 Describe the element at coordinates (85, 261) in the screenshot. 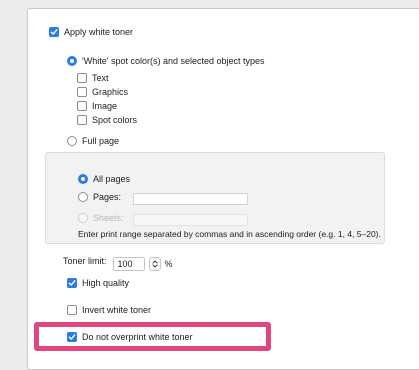

I see `toner-limit-label: Toner limit:` at that location.